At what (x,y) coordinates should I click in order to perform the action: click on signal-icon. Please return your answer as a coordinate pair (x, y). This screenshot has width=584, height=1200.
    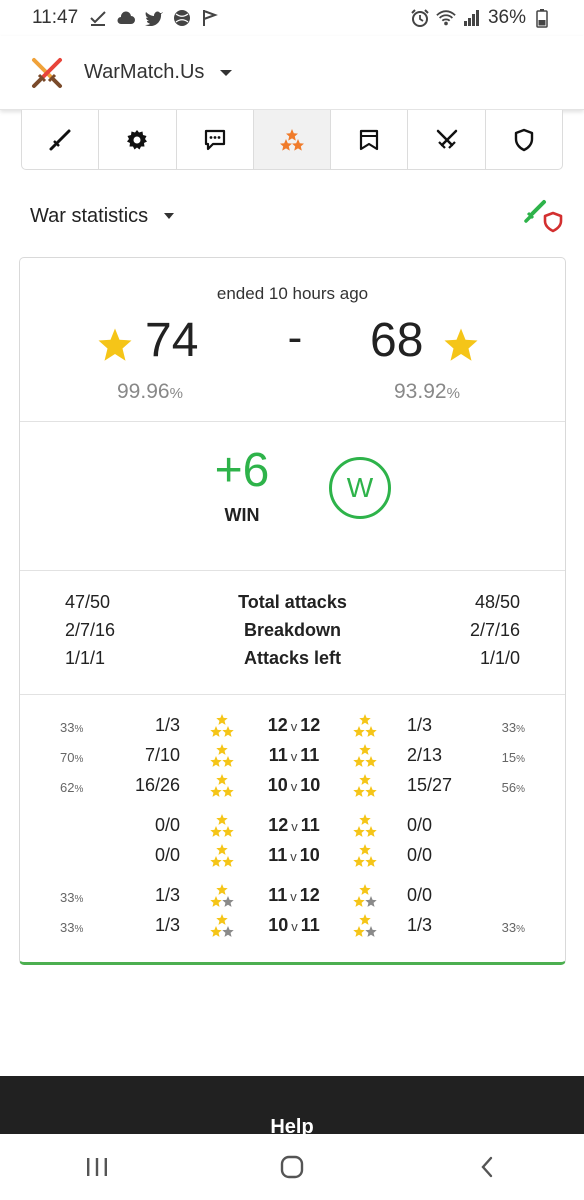
    Looking at the image, I should click on (472, 18).